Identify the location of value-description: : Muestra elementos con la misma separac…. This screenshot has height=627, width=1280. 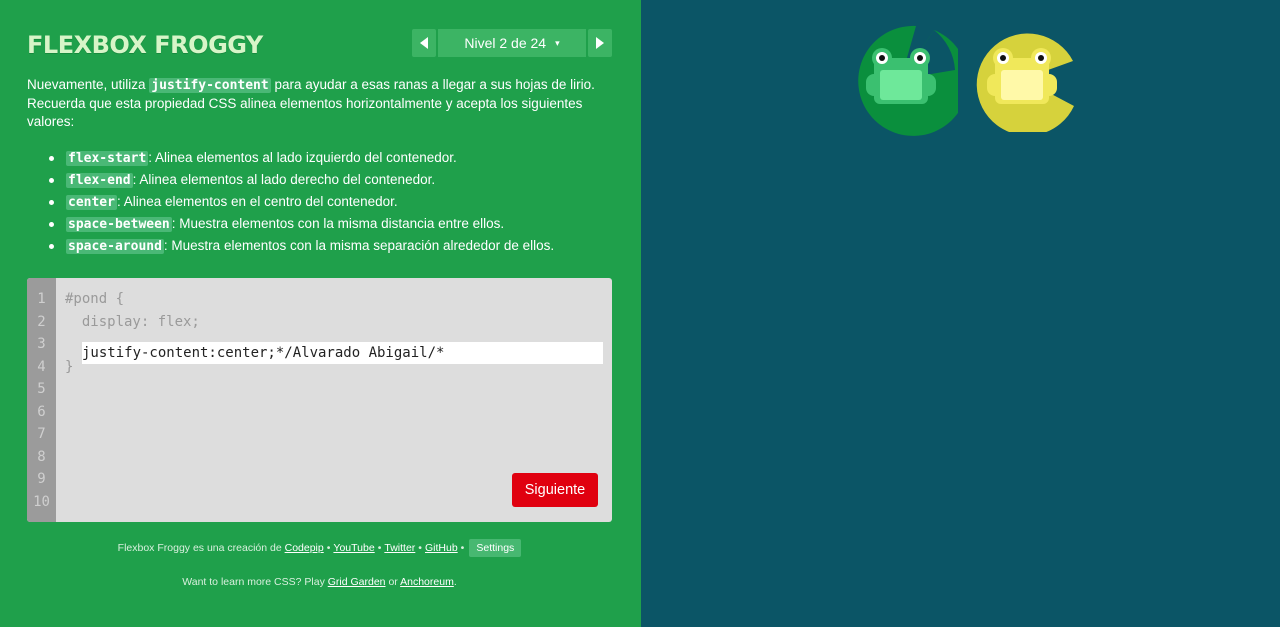
(359, 245).